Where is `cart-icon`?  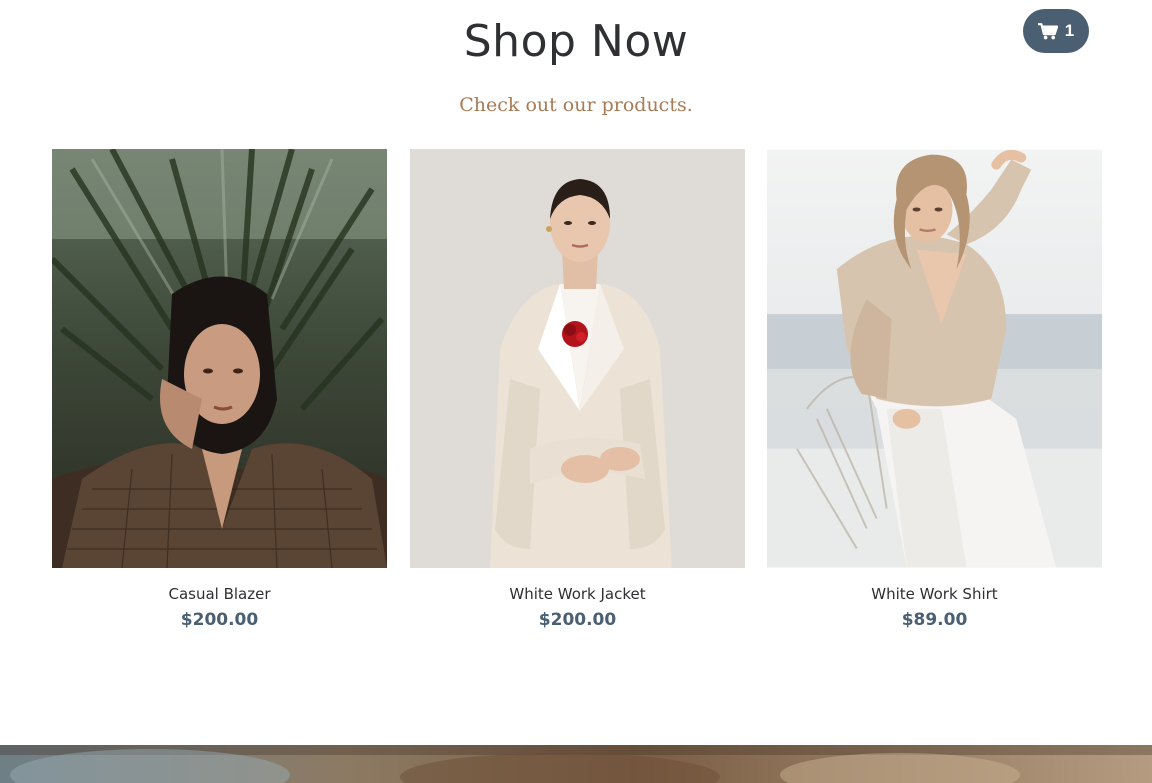
cart-icon is located at coordinates (1047, 31).